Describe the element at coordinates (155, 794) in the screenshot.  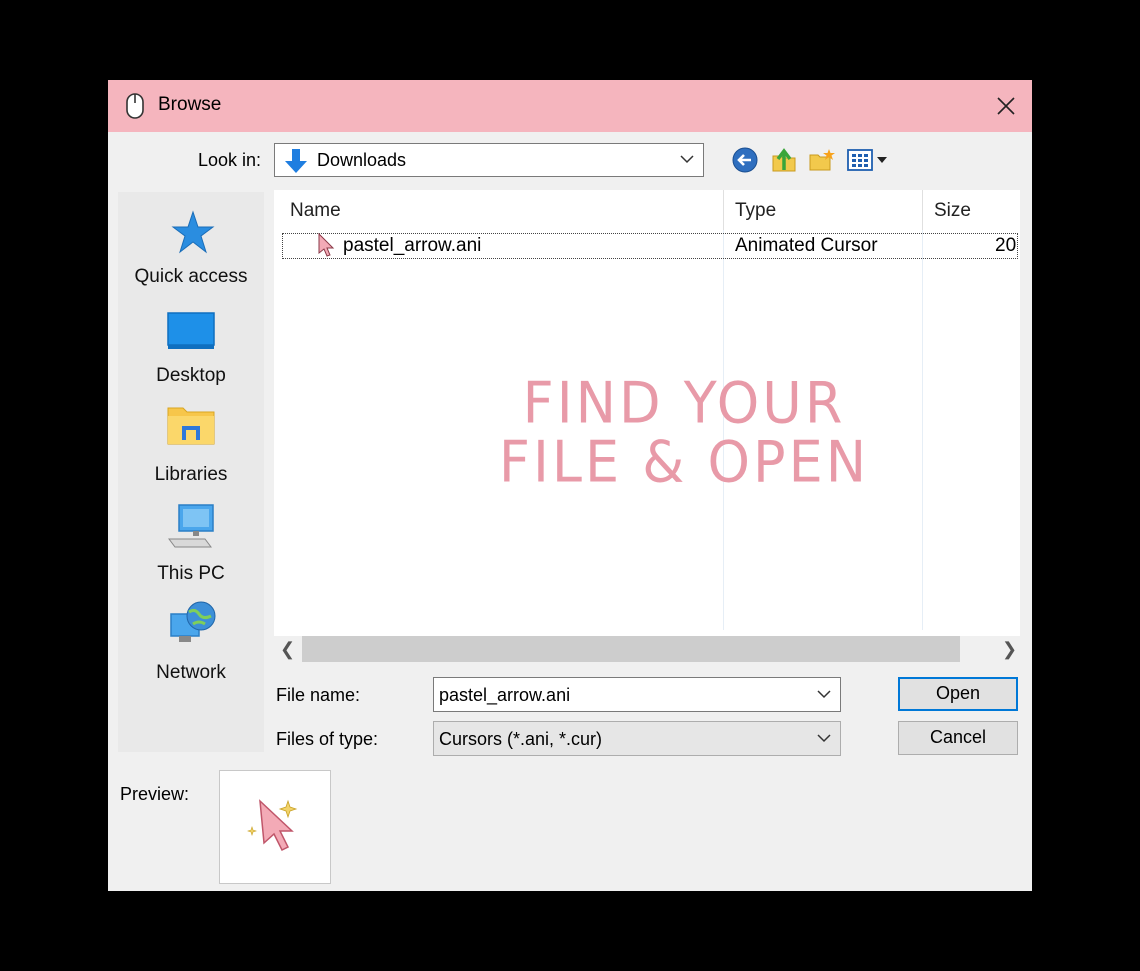
I see `preview-label: Preview:` at that location.